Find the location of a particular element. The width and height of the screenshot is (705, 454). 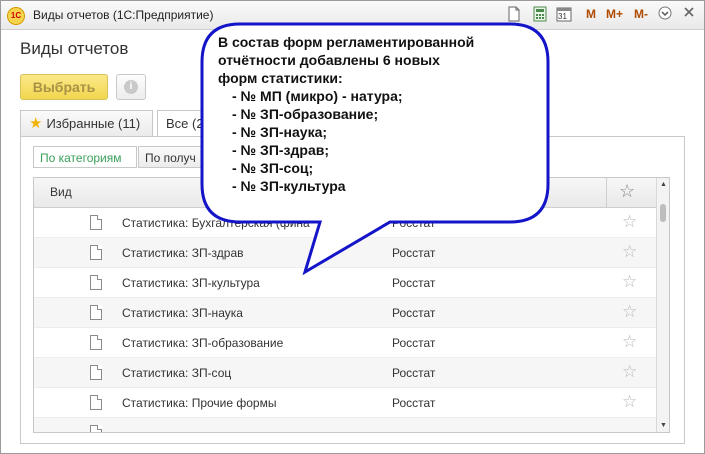

table-row: Статистика: ЗП-соц Росстат ☆ is located at coordinates (345, 373).